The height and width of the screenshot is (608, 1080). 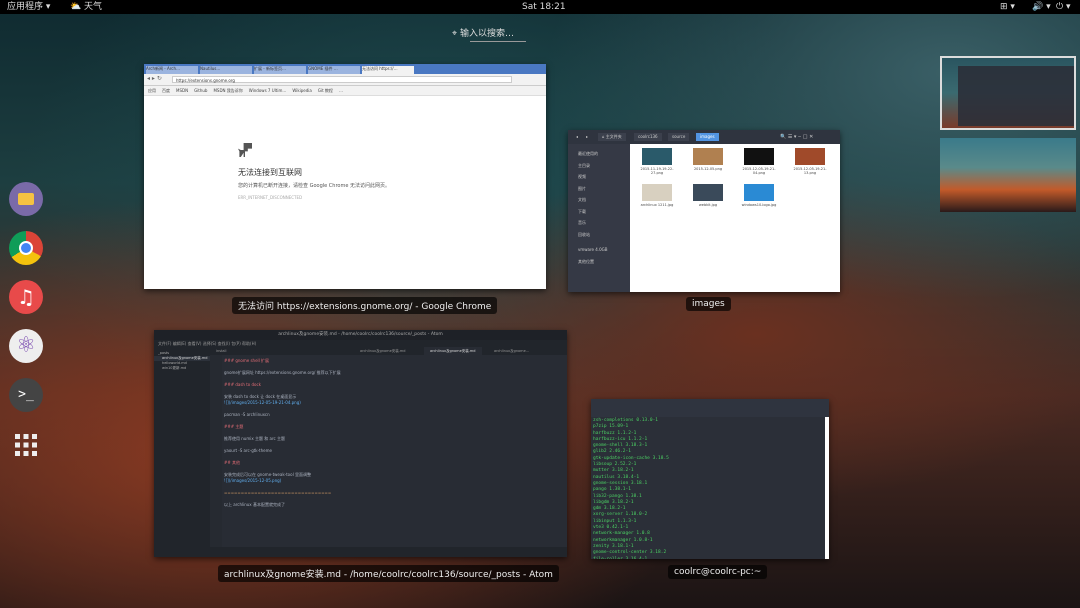 What do you see at coordinates (1008, 175) in the screenshot?
I see `workspace-thumbnail` at bounding box center [1008, 175].